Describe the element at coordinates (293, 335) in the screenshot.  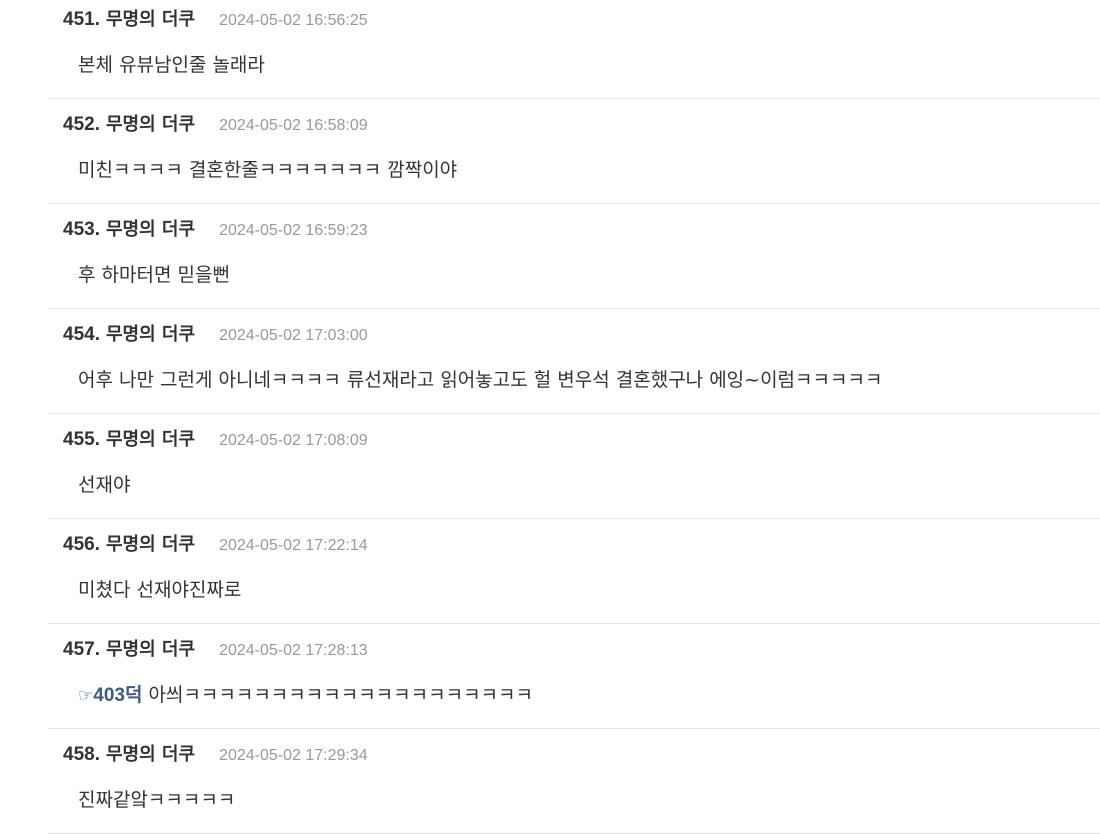
I see `comment-date: 2024-05-02 17:03:00` at that location.